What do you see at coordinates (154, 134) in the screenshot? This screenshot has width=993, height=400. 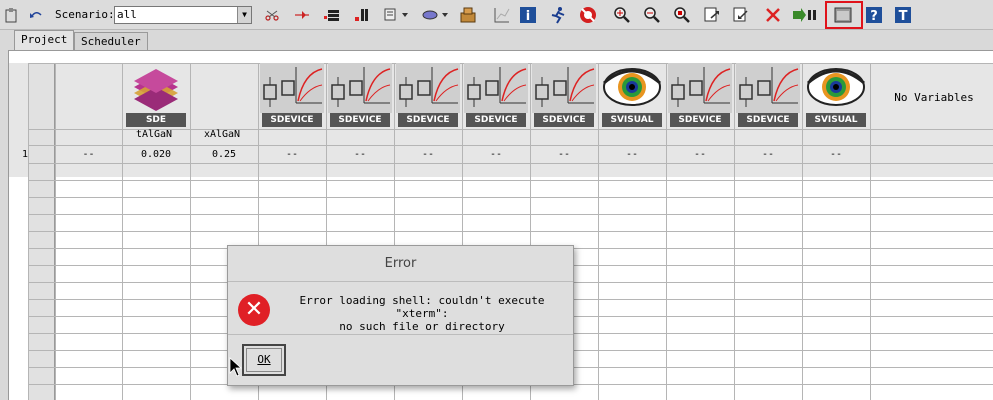 I see `parameter-header: tAlGaN` at bounding box center [154, 134].